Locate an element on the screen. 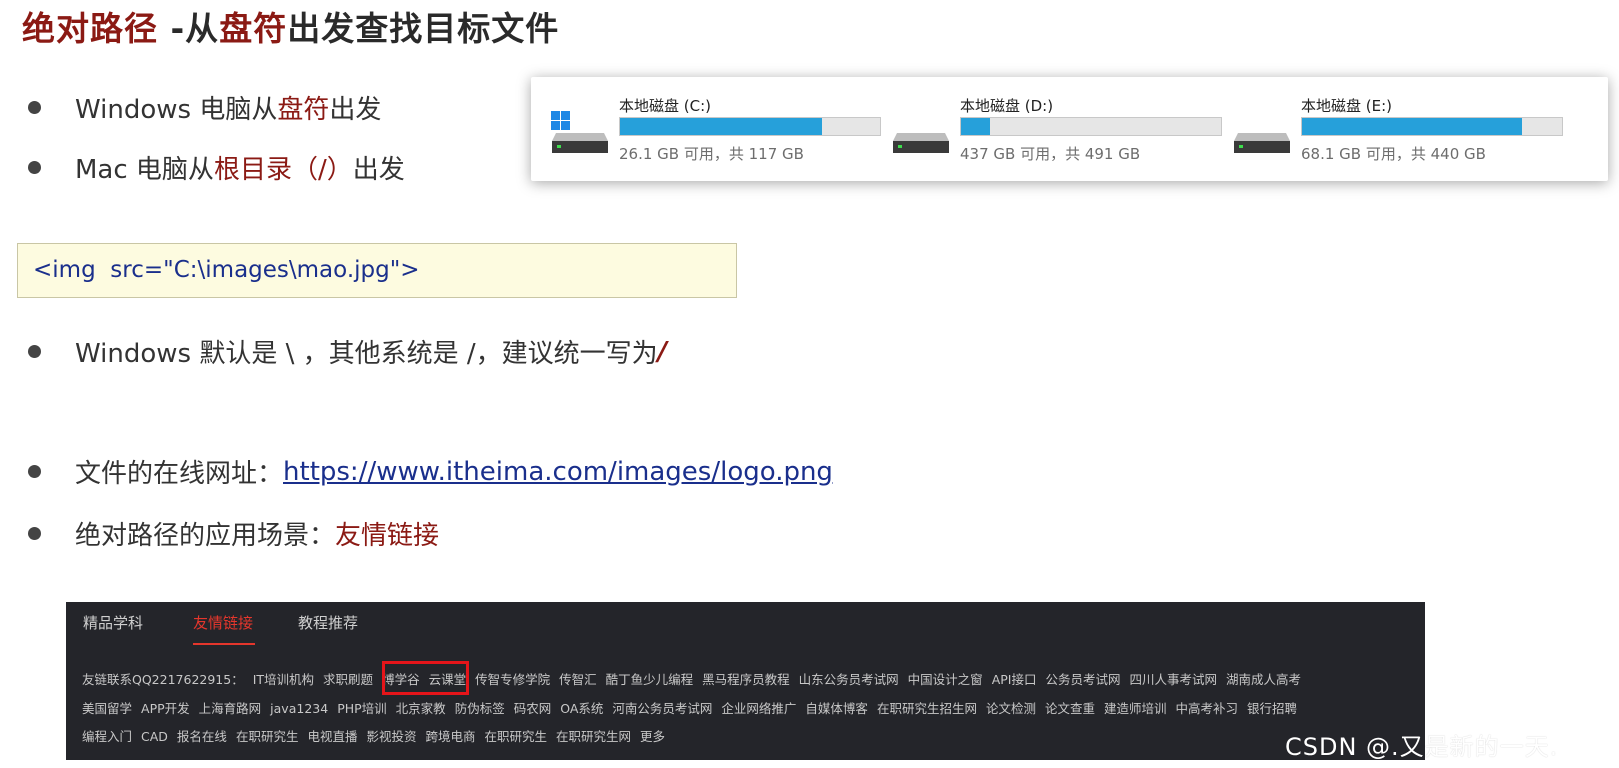 This screenshot has height=768, width=1619. highlight-box is located at coordinates (425, 678).